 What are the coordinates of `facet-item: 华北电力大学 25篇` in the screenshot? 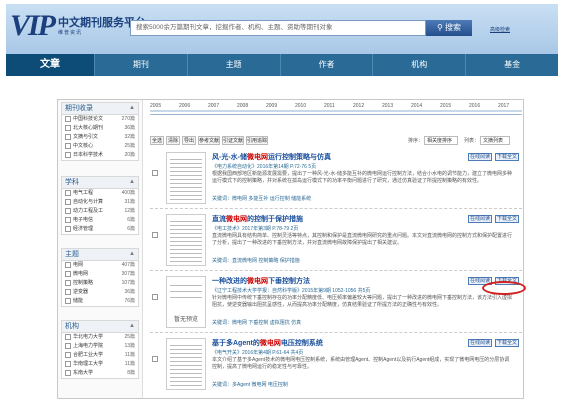 It's located at (100, 337).